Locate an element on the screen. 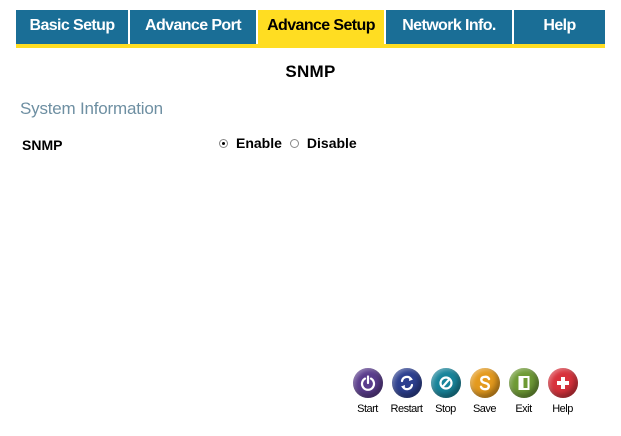 This screenshot has width=621, height=436. disable-radio is located at coordinates (294, 143).